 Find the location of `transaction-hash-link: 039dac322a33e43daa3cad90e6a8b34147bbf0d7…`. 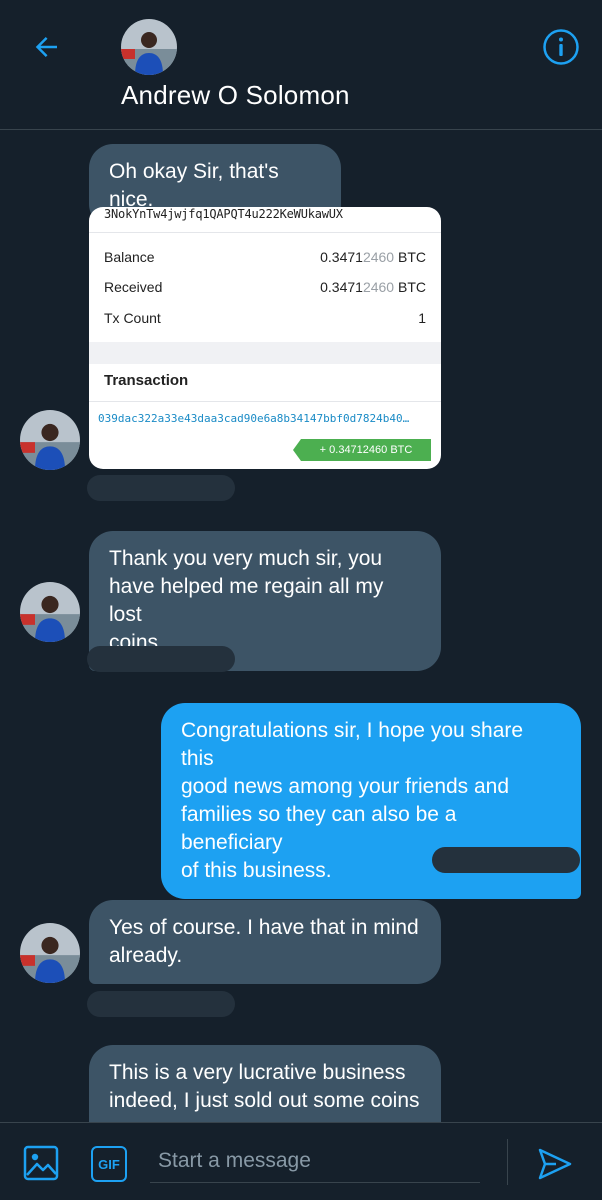

transaction-hash-link: 039dac322a33e43daa3cad90e6a8b34147bbf0d7… is located at coordinates (254, 418).